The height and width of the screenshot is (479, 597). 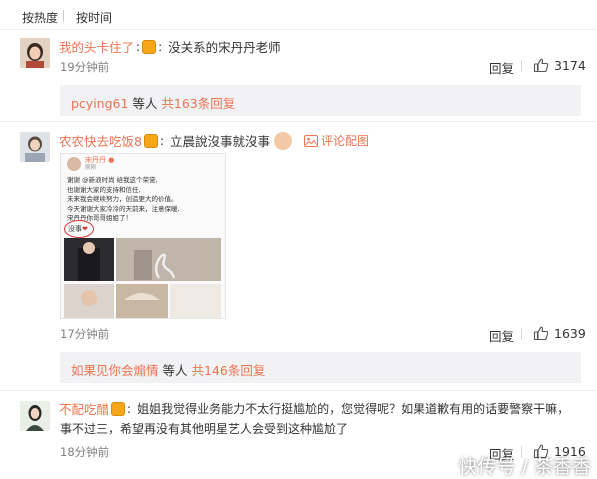 What do you see at coordinates (353, 409) in the screenshot?
I see `comment-text: 姐姐我觉得业务能力不太行挺尴尬的，您觉得呢？如果道歉有用的话要警察干嘛，` at bounding box center [353, 409].